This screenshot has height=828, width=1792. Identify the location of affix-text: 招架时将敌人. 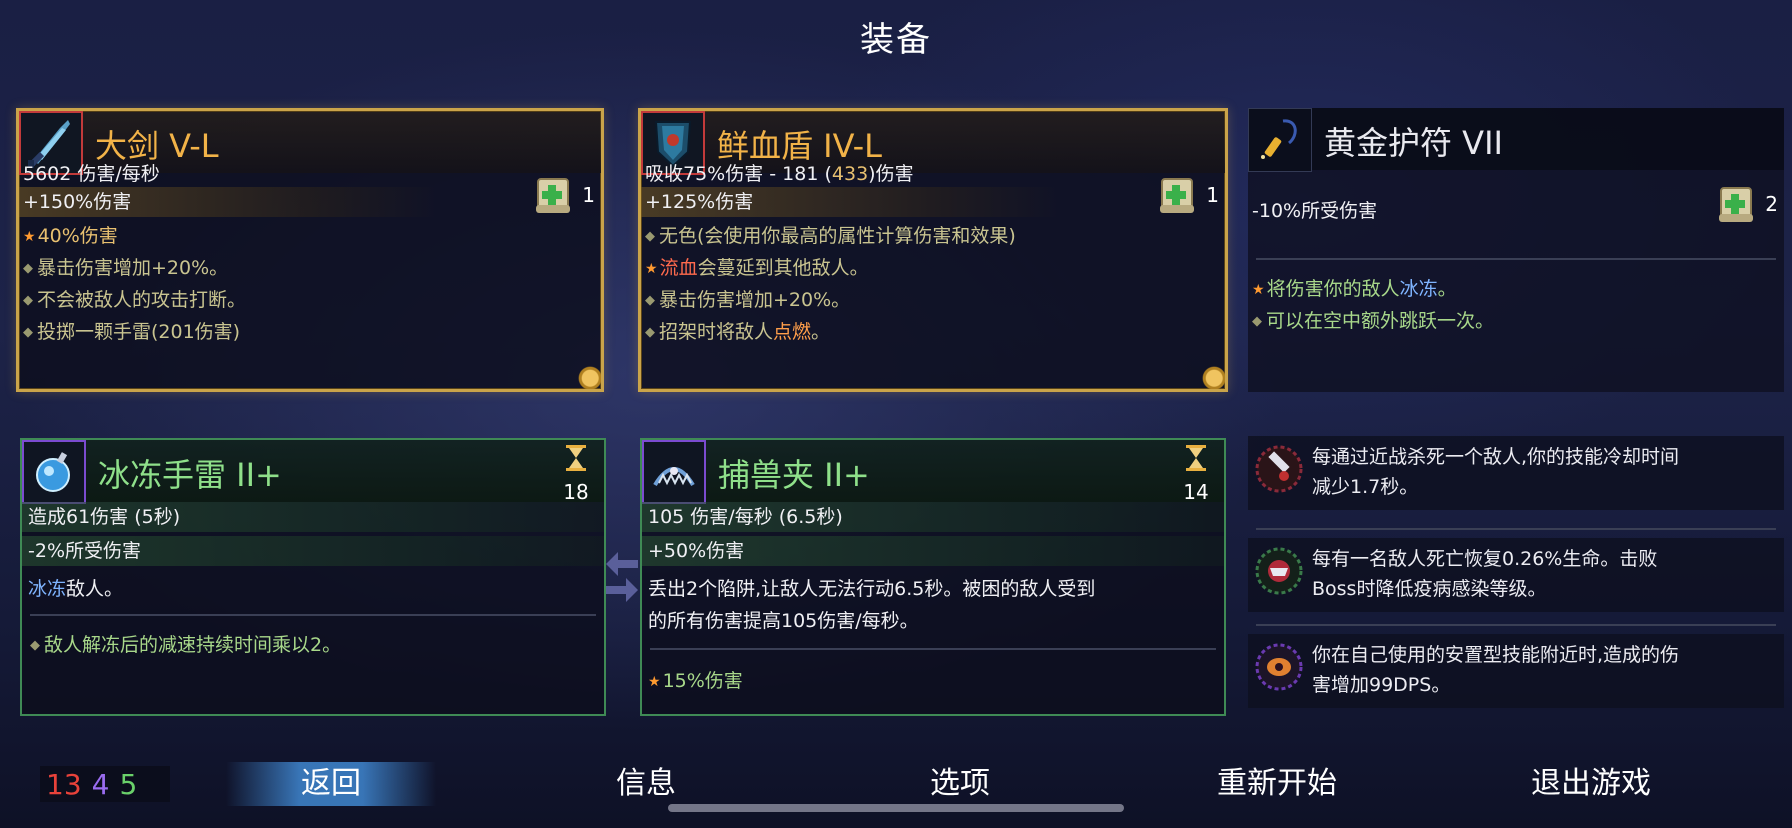
(716, 332).